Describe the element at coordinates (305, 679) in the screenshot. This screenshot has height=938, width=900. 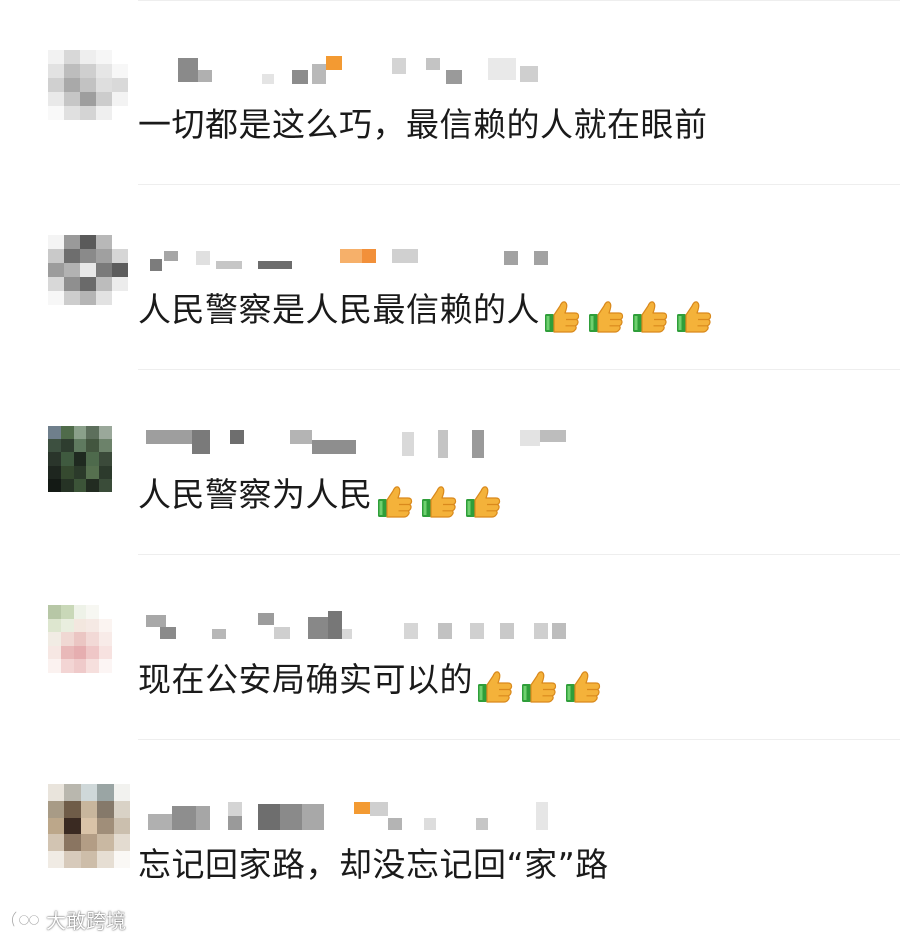
I see `comment-text-content: 现在公安局确实可以的` at that location.